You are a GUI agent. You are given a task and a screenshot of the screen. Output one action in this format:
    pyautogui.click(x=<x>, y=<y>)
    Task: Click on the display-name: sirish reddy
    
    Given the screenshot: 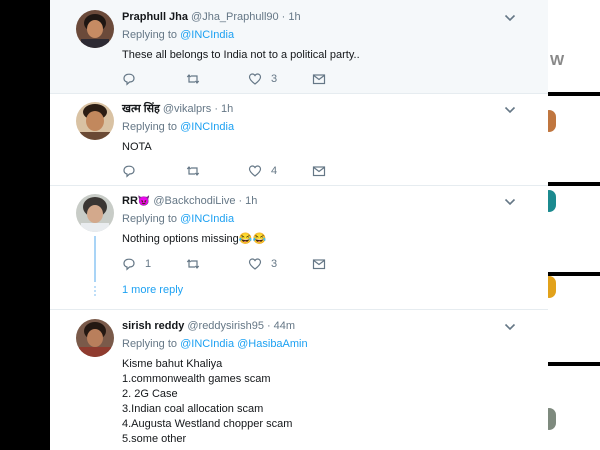 What is the action you would take?
    pyautogui.click(x=153, y=326)
    